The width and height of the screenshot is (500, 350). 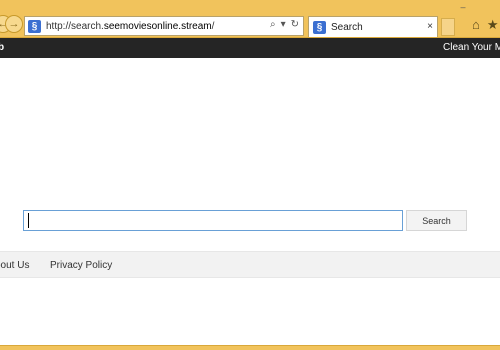 I want to click on new-tab-button, so click(x=448, y=27).